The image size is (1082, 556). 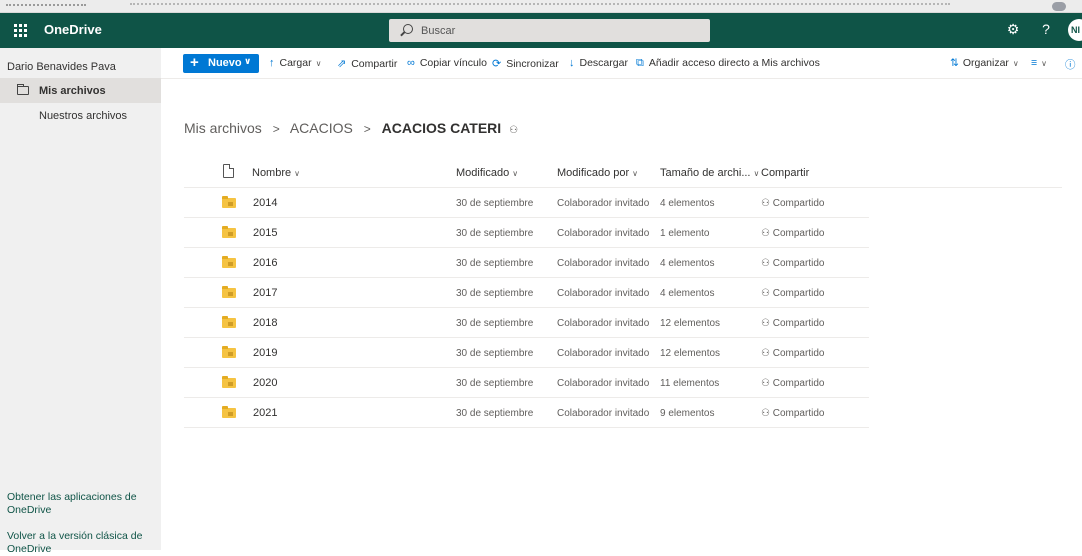 I want to click on sort-icon: ⇅, so click(x=954, y=63).